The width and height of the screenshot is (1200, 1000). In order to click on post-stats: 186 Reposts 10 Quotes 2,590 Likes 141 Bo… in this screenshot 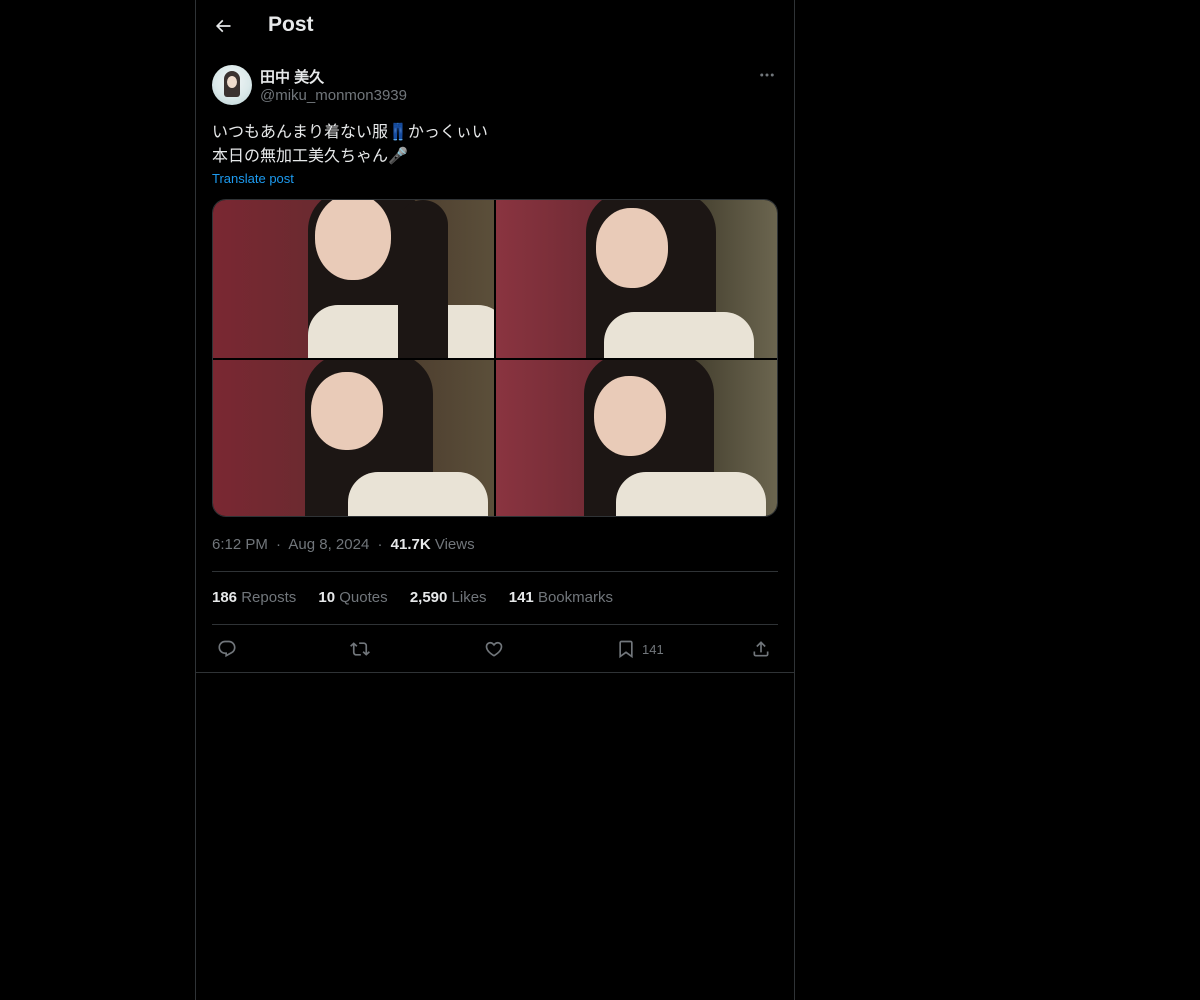, I will do `click(421, 597)`.